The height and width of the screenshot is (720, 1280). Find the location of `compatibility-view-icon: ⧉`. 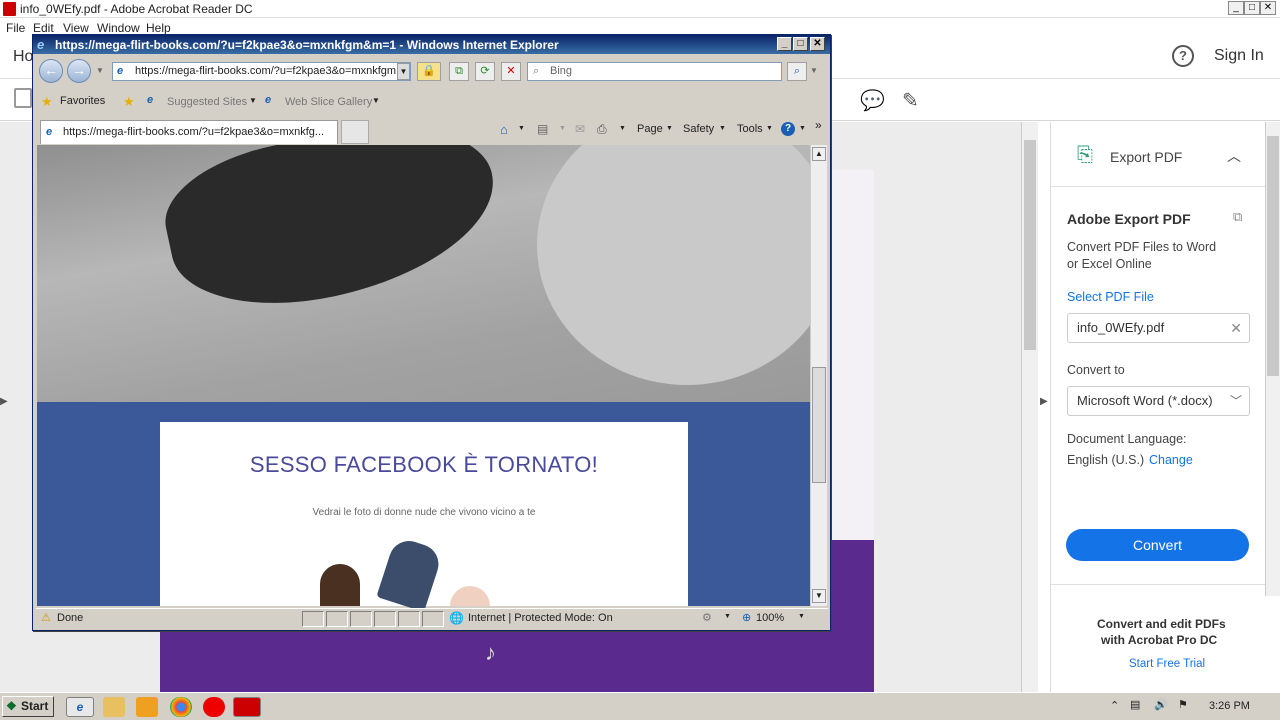

compatibility-view-icon: ⧉ is located at coordinates (459, 71).